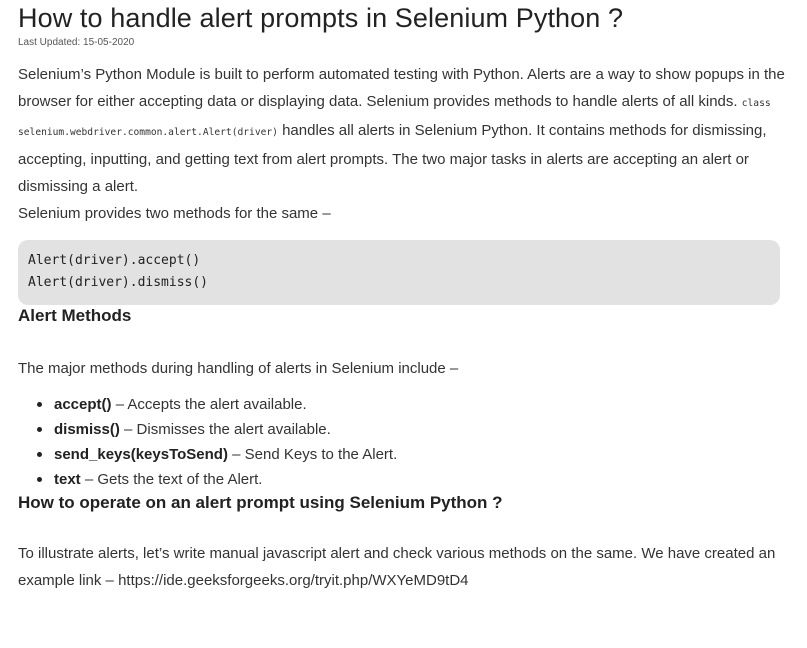 The width and height of the screenshot is (807, 648). Describe the element at coordinates (171, 479) in the screenshot. I see `method-desc: – Gets the text of the Alert.` at that location.